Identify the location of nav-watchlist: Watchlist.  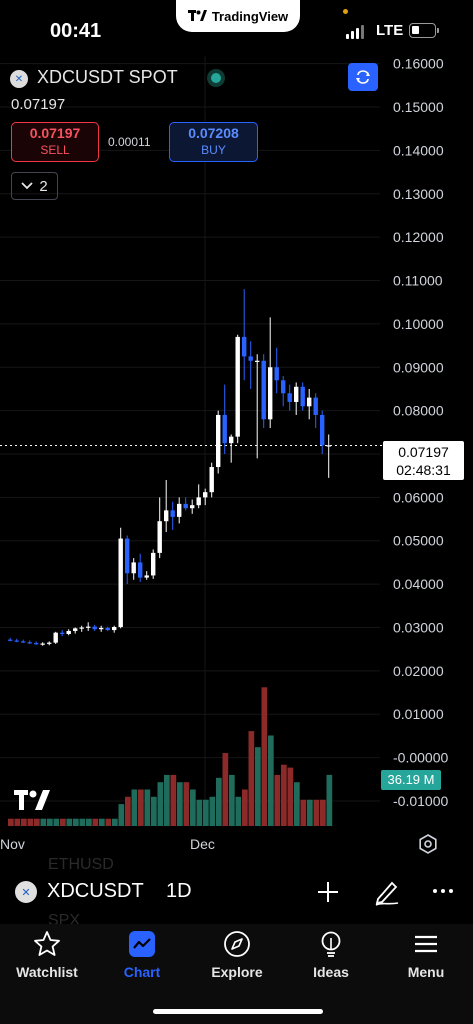
(47, 955).